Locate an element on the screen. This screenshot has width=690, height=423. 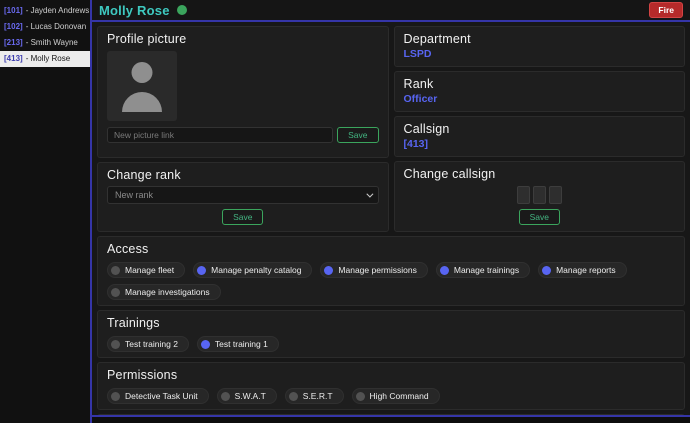
toggle-label: S.E.R.T is located at coordinates (317, 396).